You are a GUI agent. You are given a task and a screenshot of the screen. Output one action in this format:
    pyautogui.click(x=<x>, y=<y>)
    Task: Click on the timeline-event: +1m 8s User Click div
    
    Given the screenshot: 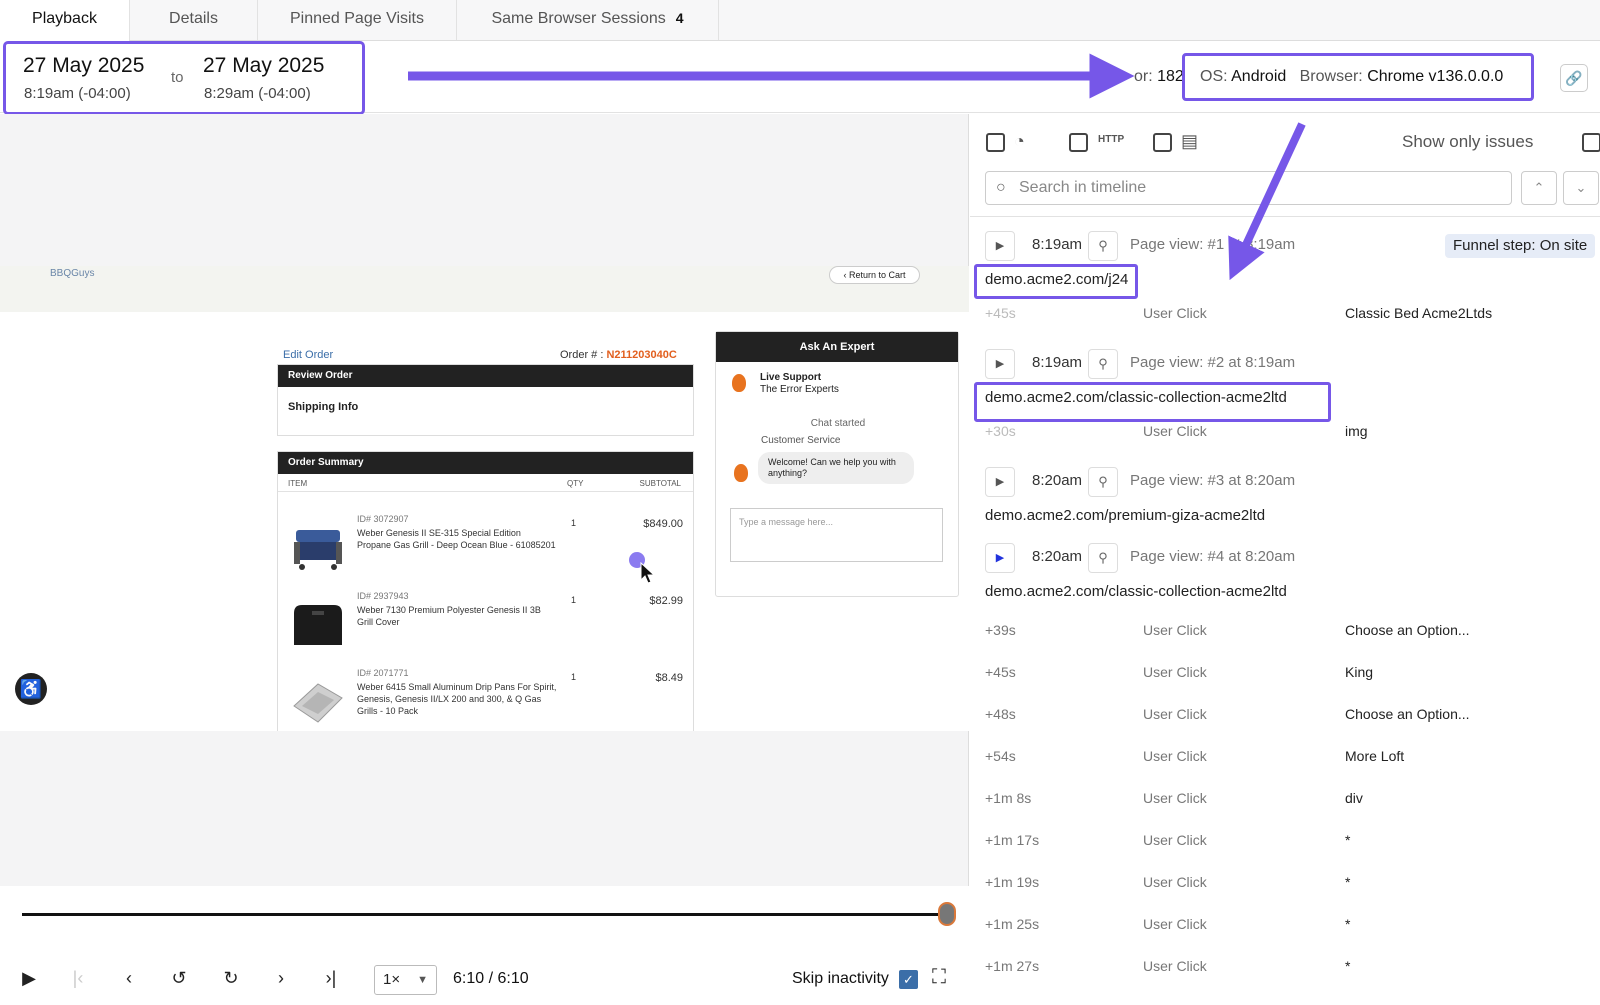 What is the action you would take?
    pyautogui.click(x=1285, y=800)
    